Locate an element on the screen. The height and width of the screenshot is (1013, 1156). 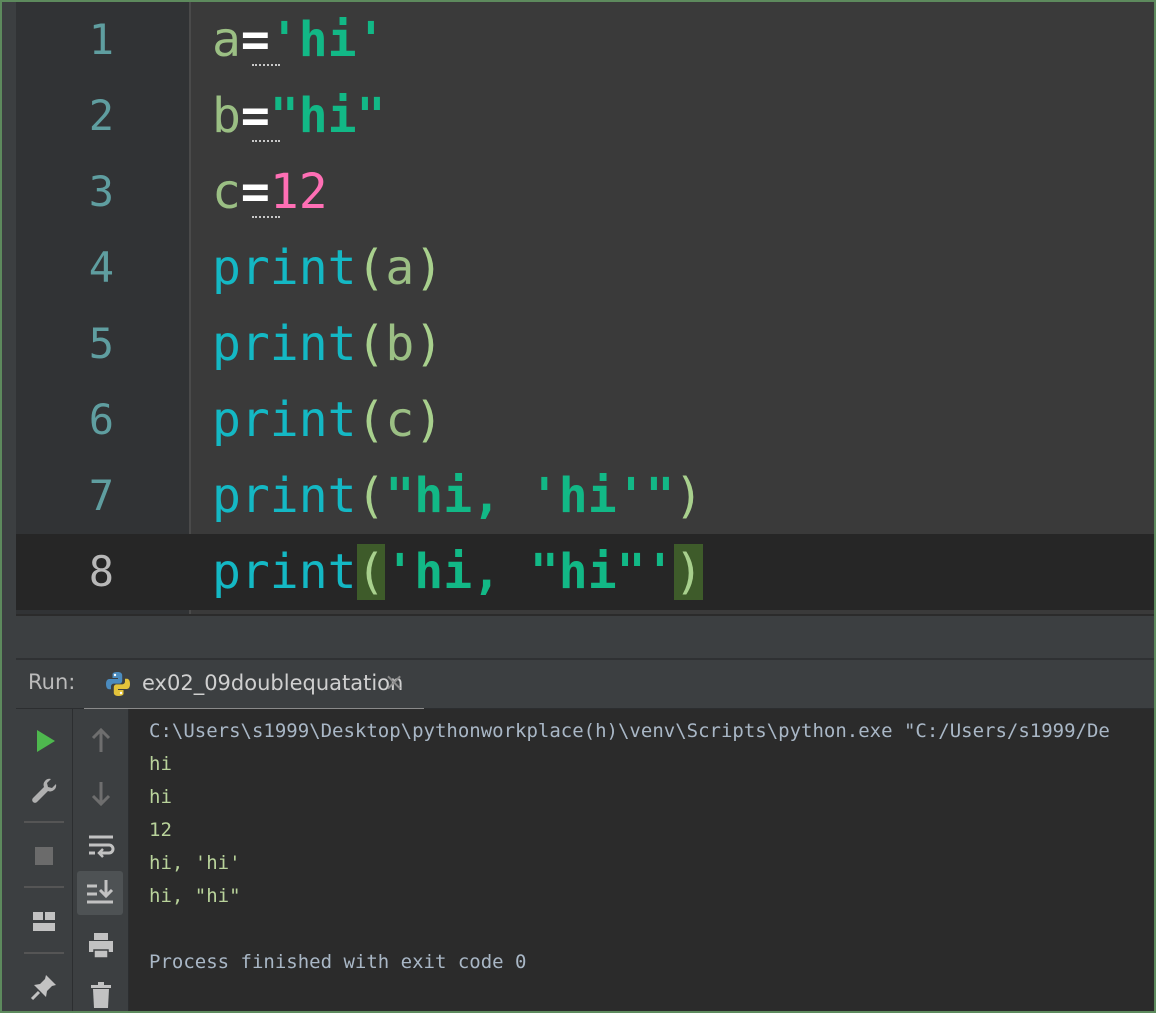
run-tab-title: ex02_09doublequatation is located at coordinates (273, 683).